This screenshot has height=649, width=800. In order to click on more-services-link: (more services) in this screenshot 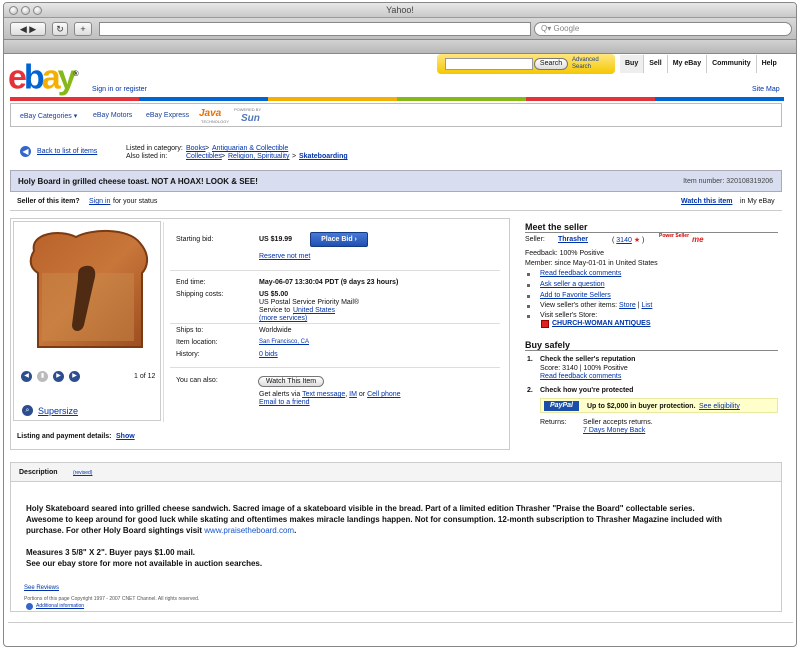, I will do `click(283, 318)`.